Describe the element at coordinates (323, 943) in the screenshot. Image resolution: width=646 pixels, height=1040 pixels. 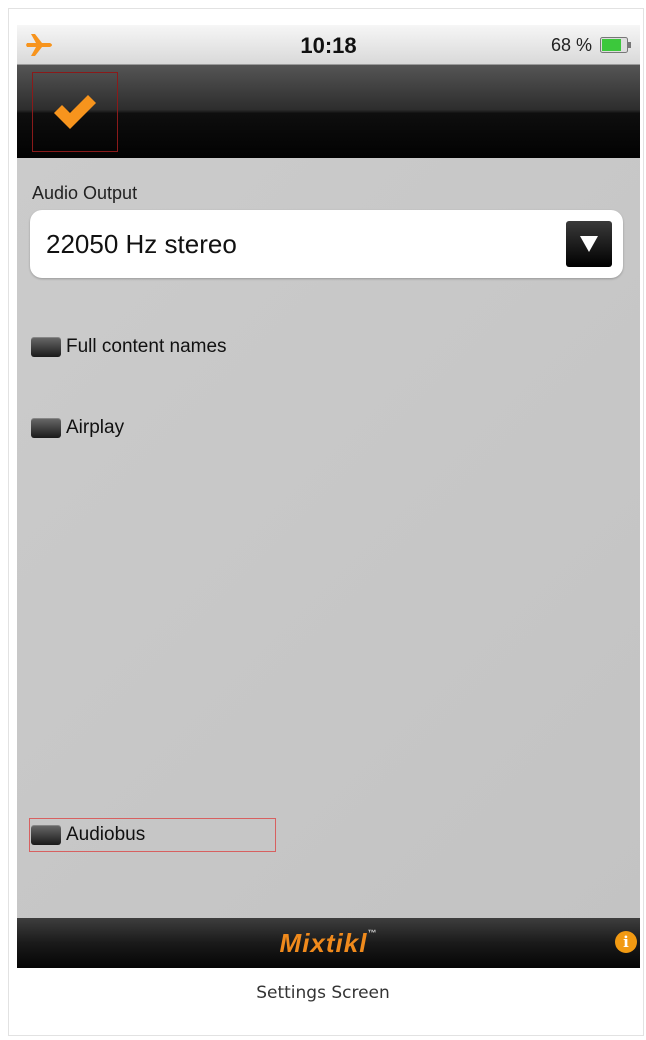
I see `brand-name: Mixtikl` at that location.